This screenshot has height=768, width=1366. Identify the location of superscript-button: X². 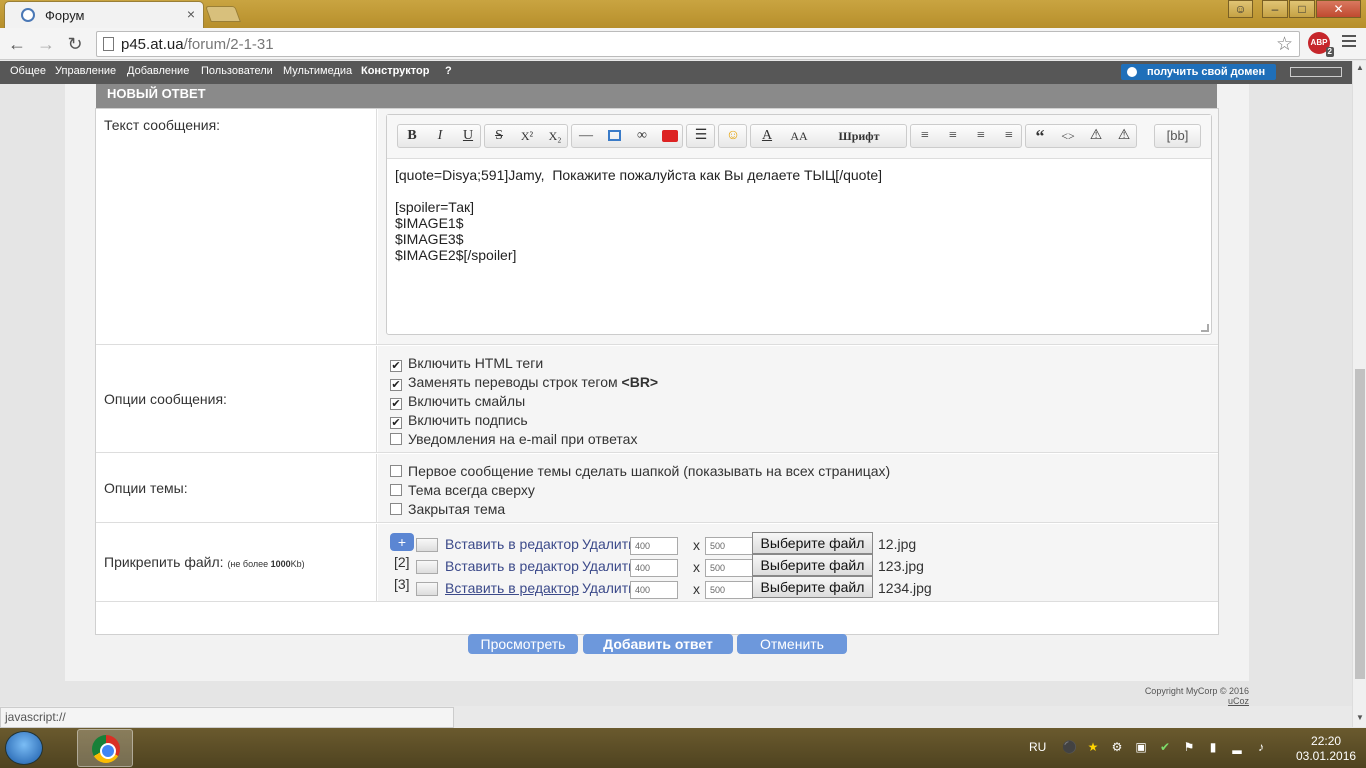
(527, 136).